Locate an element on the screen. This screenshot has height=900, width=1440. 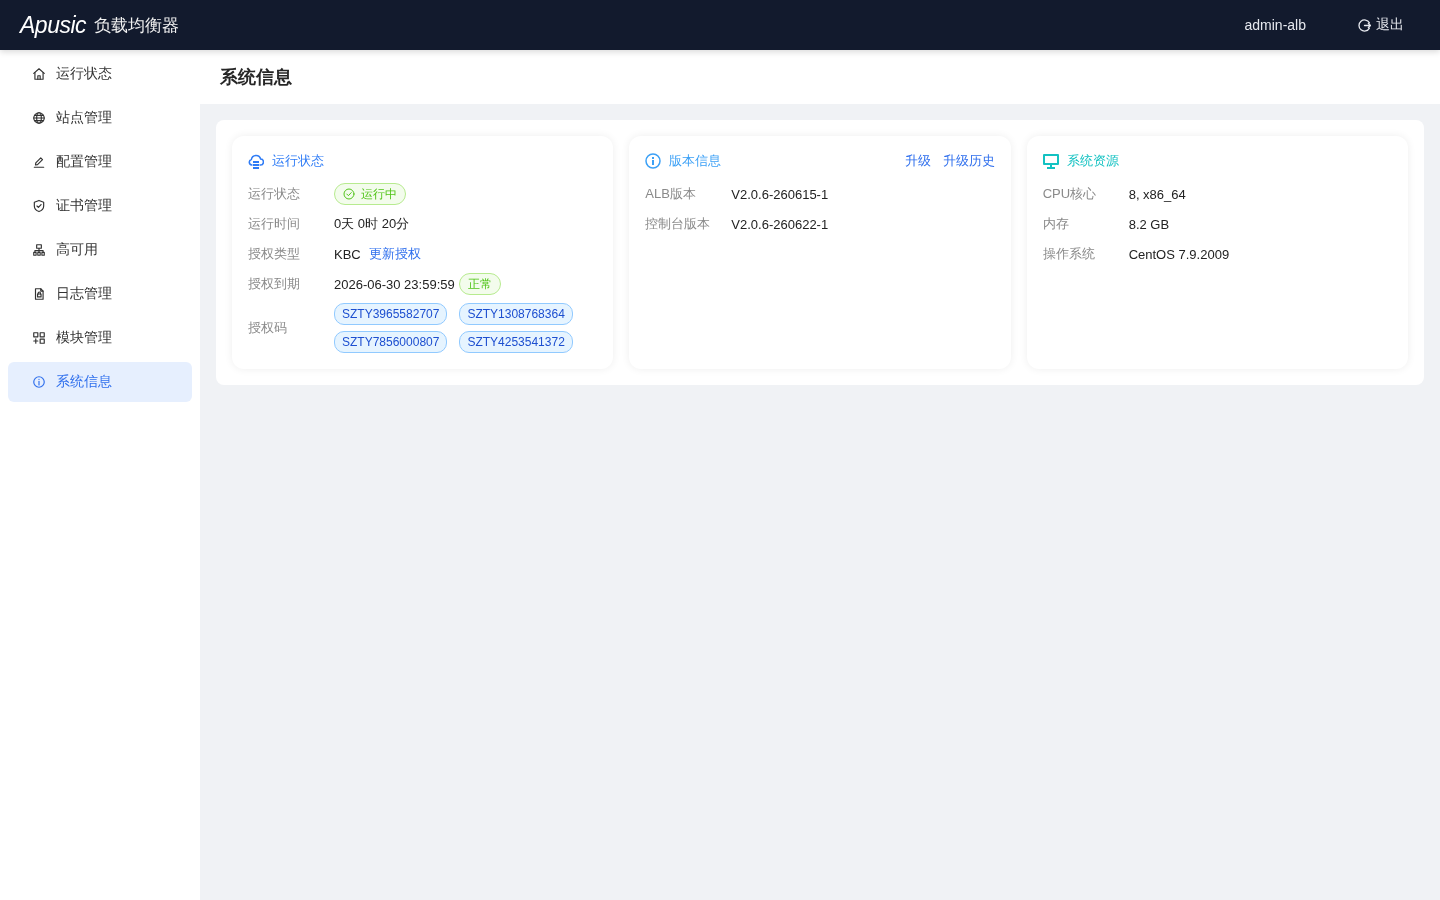
license-code-tag: SZTY1308768364 is located at coordinates (516, 314).